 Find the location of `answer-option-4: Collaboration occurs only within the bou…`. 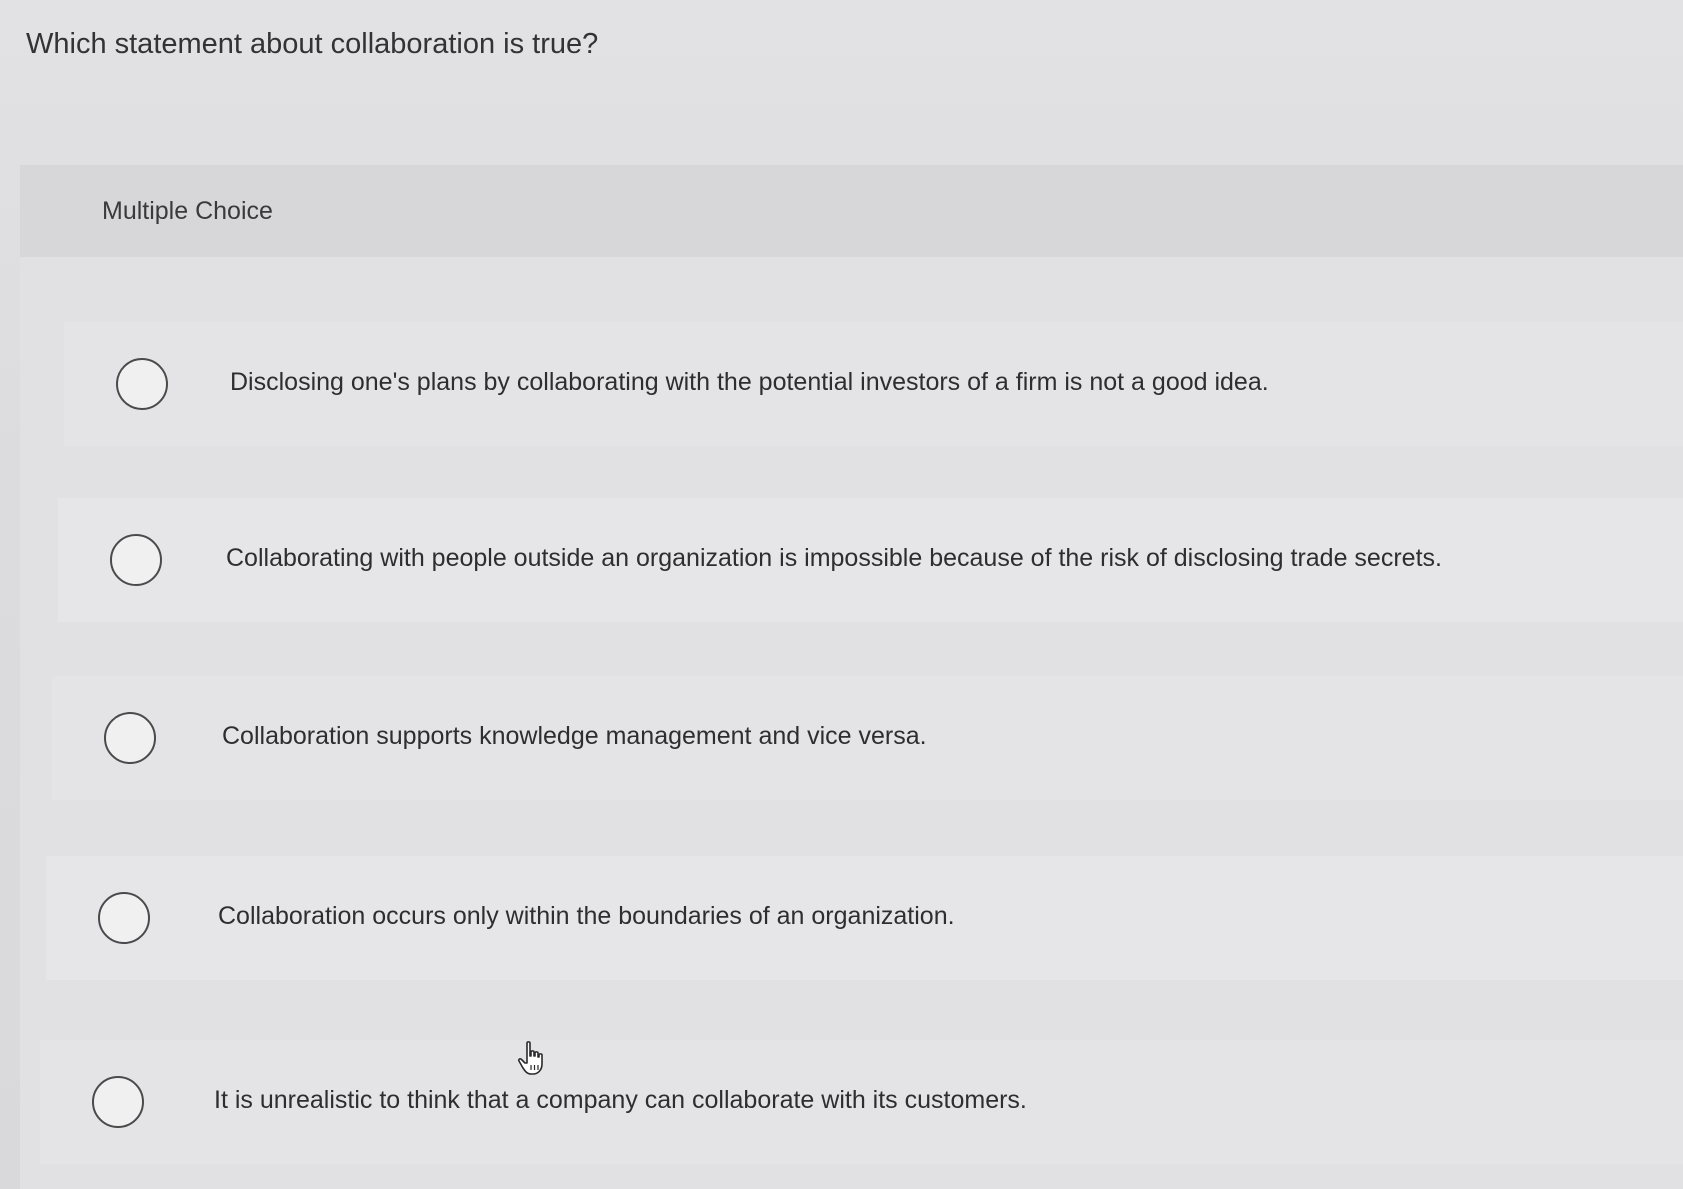

answer-option-4: Collaboration occurs only within the bou… is located at coordinates (864, 918).